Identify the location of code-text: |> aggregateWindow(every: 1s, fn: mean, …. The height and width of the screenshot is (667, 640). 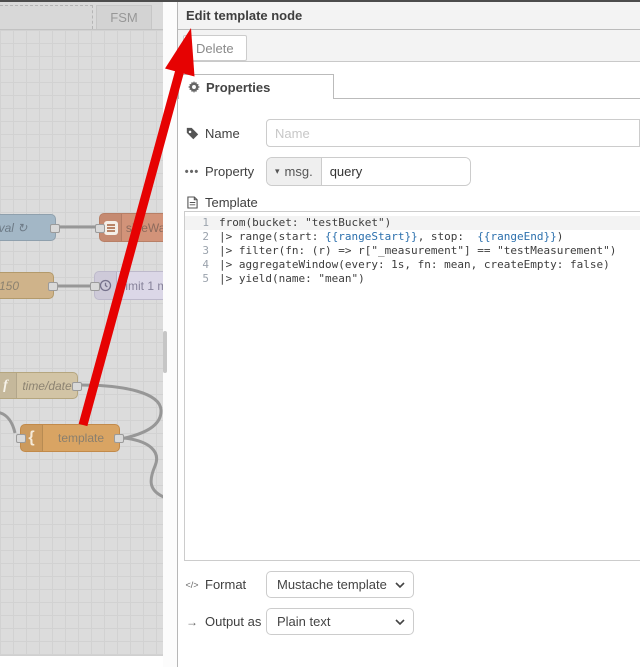
(414, 264).